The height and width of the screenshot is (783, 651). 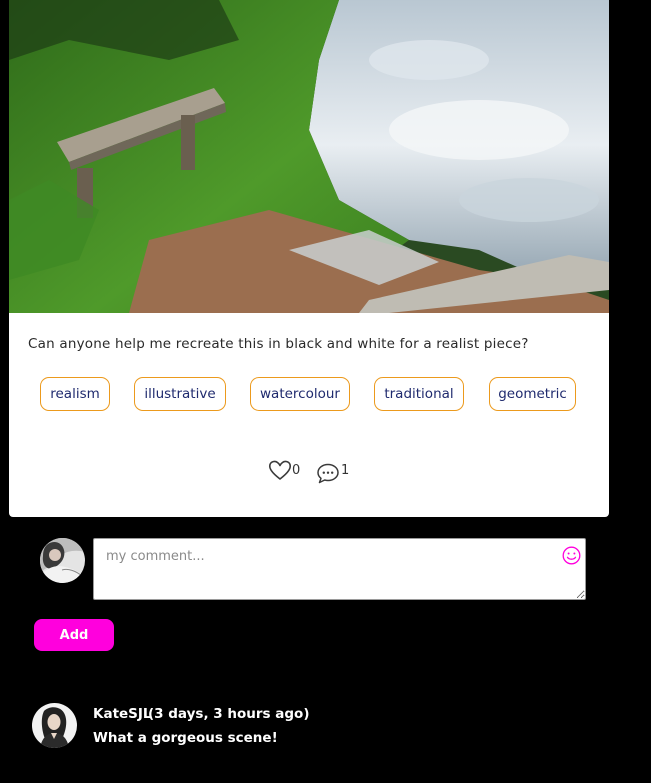 What do you see at coordinates (229, 714) in the screenshot?
I see `comment-timestamp: (3 days, 3 hours ago)` at bounding box center [229, 714].